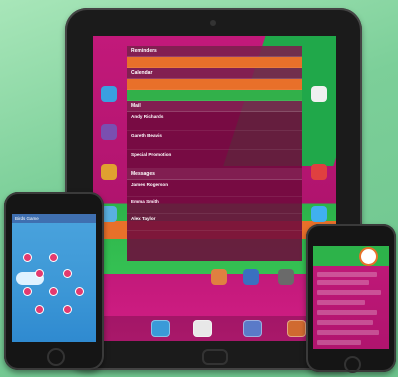  I want to click on section-header: Messages, so click(214, 174).